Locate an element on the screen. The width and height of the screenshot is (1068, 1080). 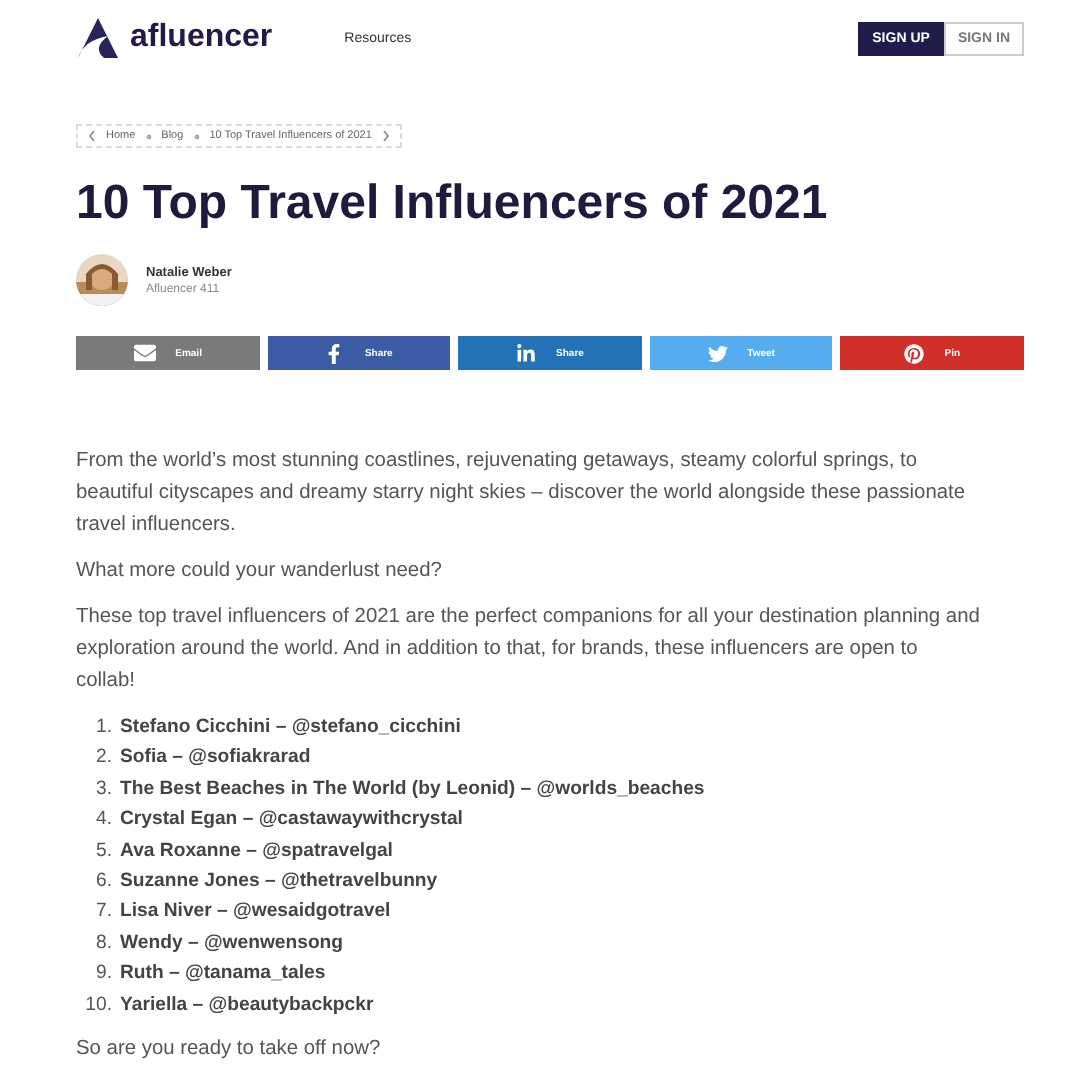
article-title: 10 Top Travel Influencers of 2021 is located at coordinates (453, 204).